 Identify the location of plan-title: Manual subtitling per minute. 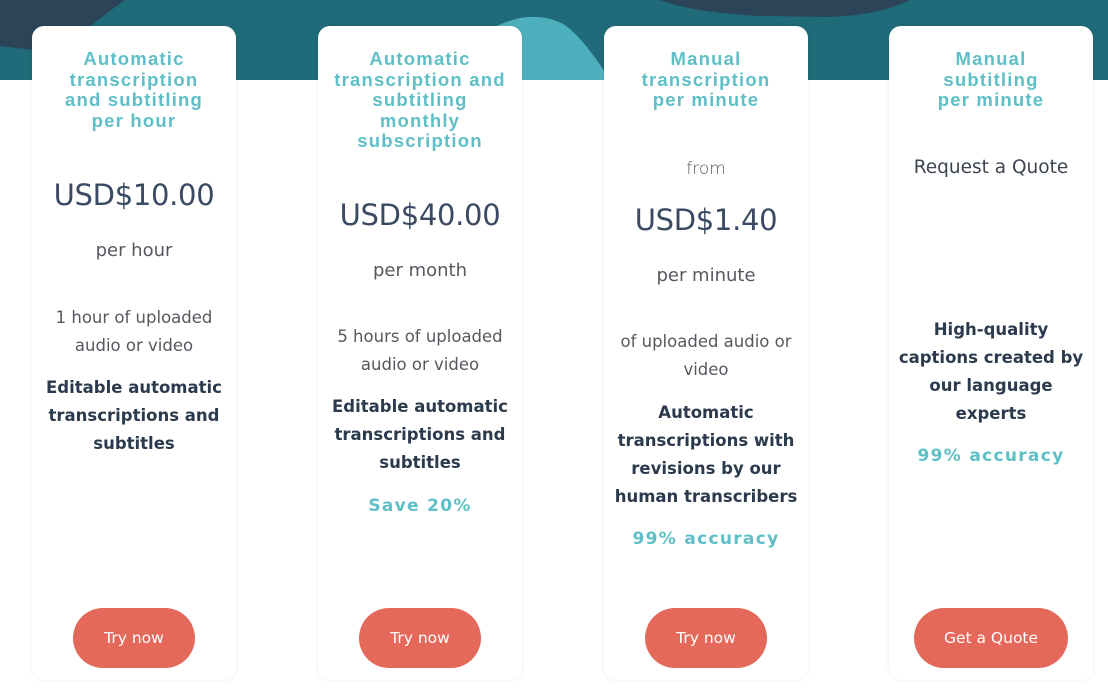
(991, 79).